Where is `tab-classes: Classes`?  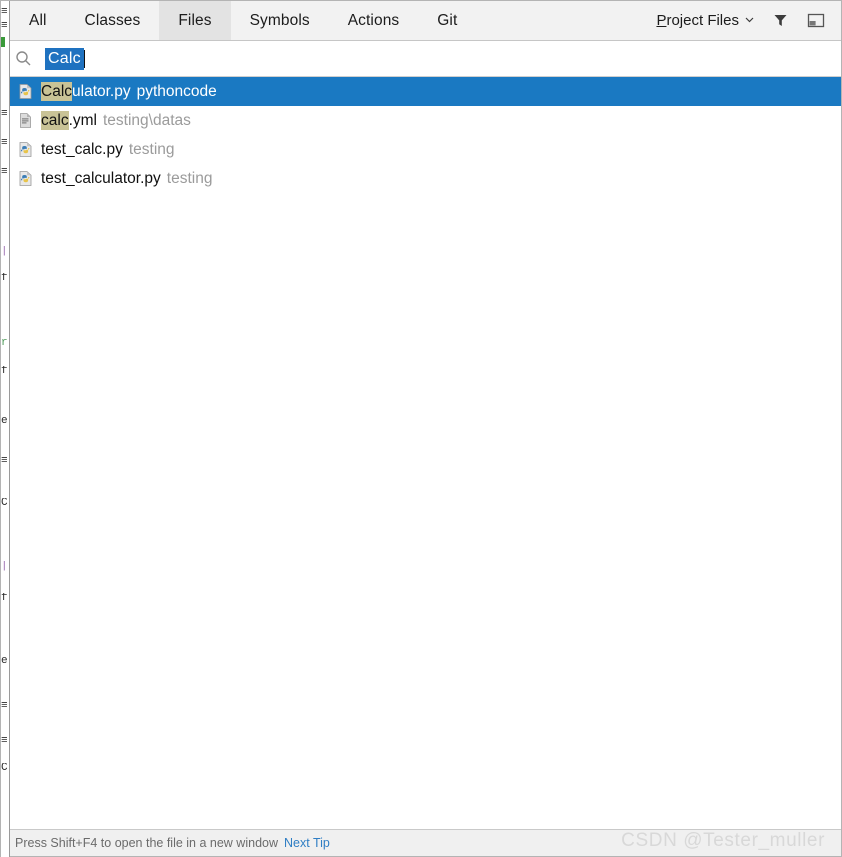 tab-classes: Classes is located at coordinates (113, 20).